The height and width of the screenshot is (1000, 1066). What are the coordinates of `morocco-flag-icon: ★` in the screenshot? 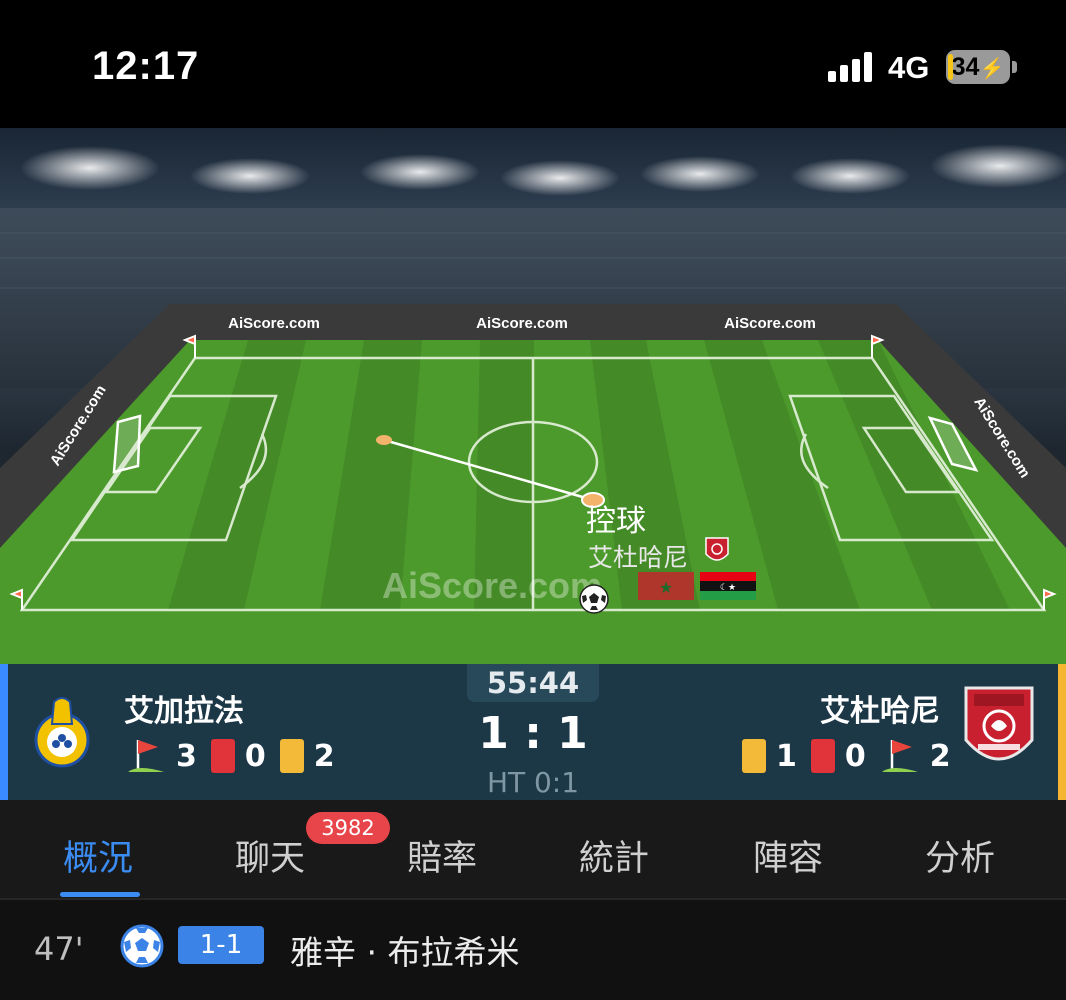 It's located at (666, 586).